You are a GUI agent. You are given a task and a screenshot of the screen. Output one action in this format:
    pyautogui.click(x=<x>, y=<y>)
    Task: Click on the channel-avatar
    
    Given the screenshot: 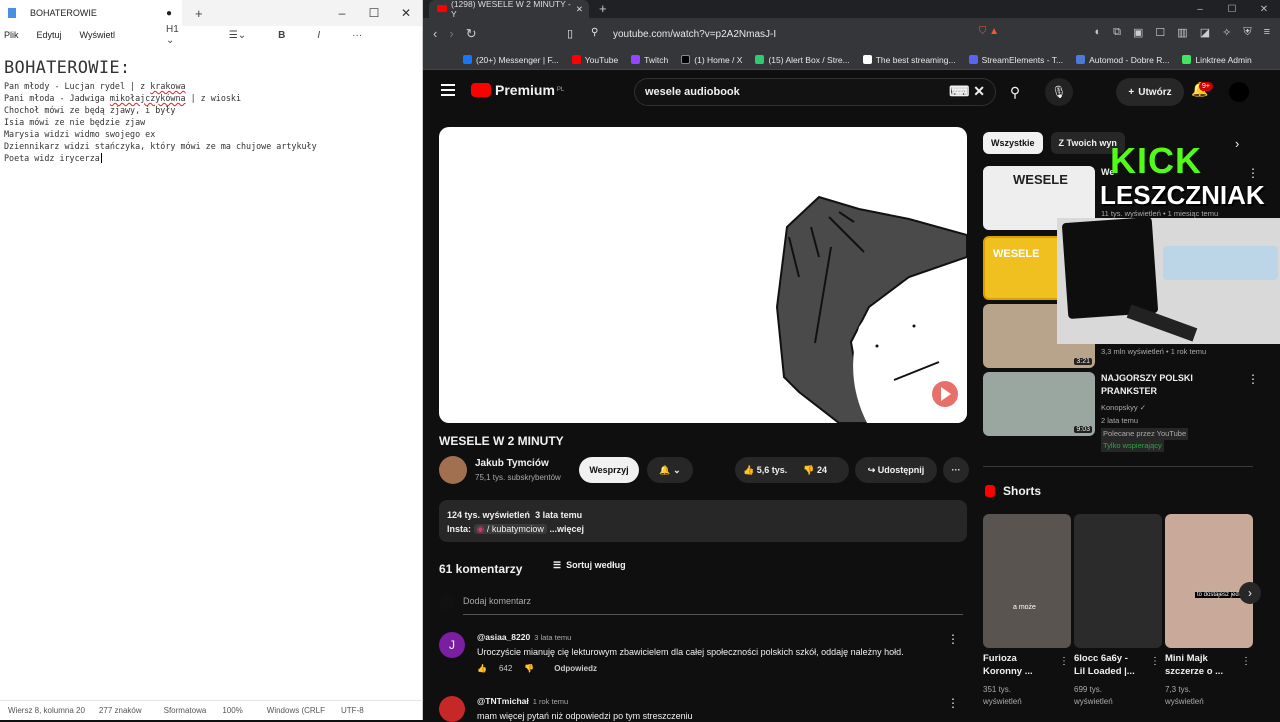 What is the action you would take?
    pyautogui.click(x=453, y=470)
    